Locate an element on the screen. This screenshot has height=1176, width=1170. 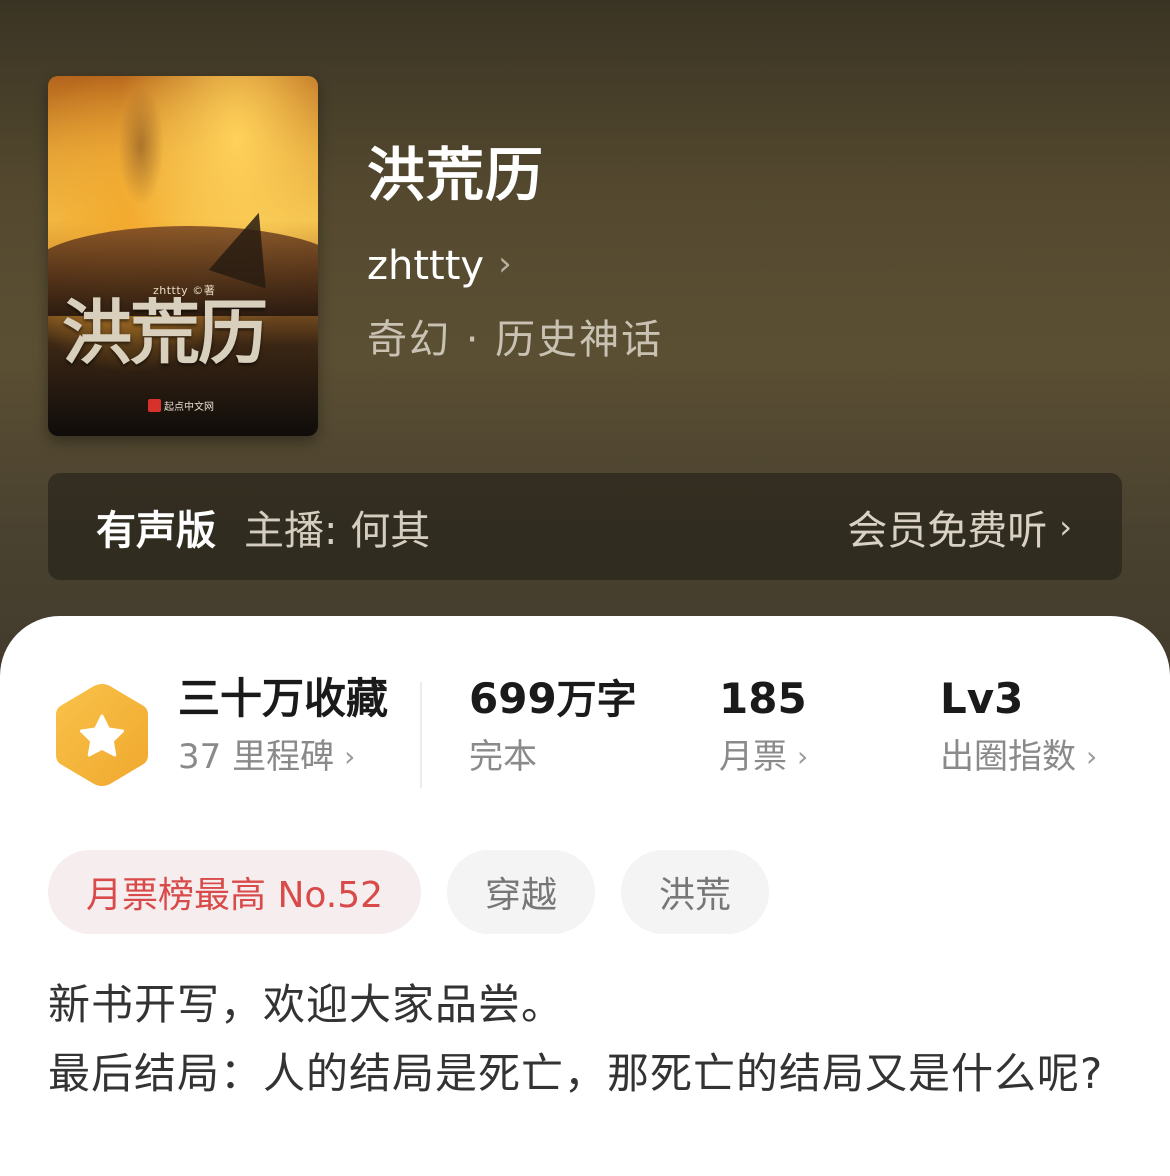
popularity-link: 出圈指数 › is located at coordinates (1018, 757).